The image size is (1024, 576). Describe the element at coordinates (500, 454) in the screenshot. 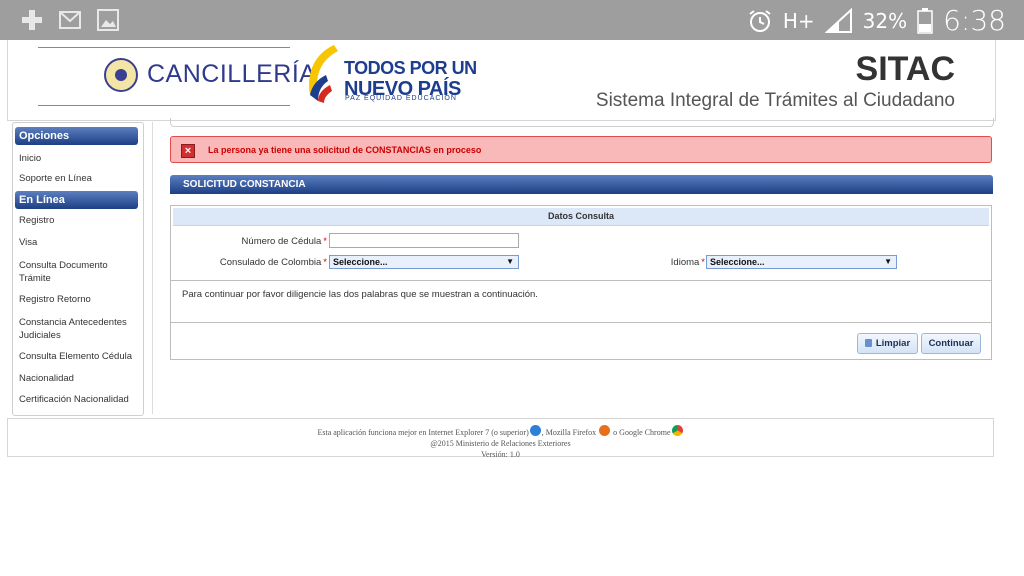

I see `version: Versión: 1.0` at that location.